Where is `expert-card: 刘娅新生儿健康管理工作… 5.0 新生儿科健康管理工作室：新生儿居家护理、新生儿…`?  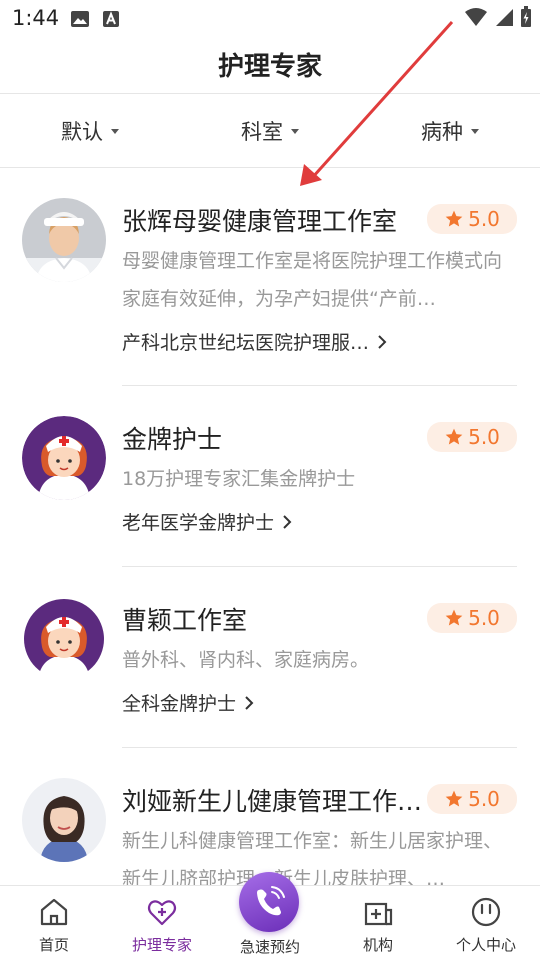 expert-card: 刘娅新生儿健康管理工作… 5.0 新生儿科健康管理工作室：新生儿居家护理、新生儿… is located at coordinates (270, 816).